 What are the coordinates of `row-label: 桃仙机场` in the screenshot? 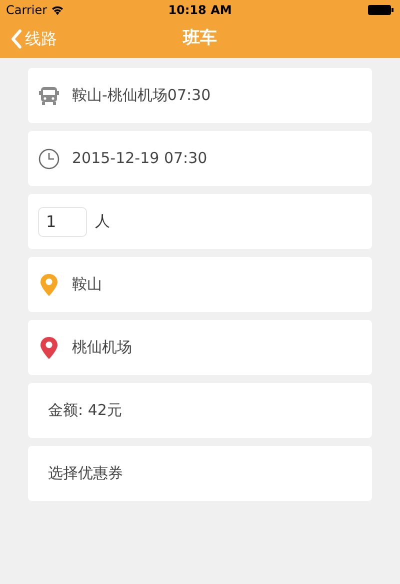 It's located at (102, 347).